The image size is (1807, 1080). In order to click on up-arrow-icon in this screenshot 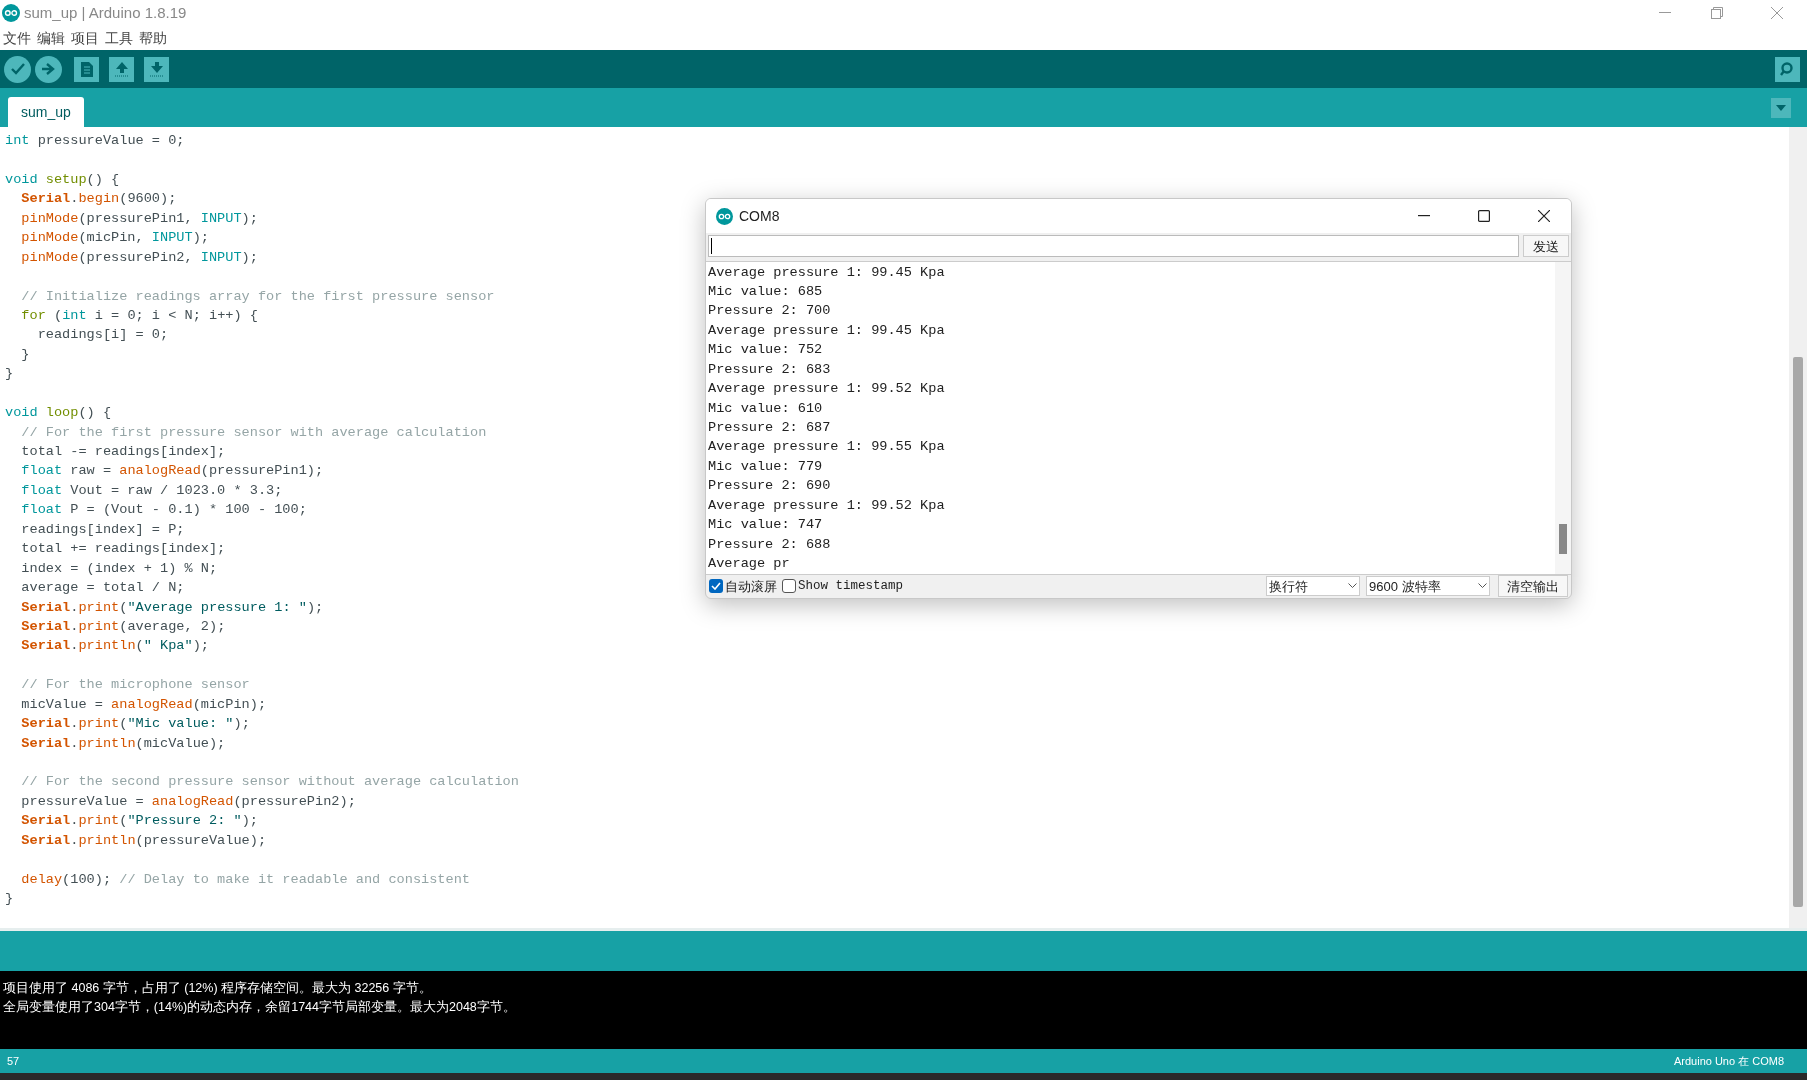, I will do `click(121, 69)`.